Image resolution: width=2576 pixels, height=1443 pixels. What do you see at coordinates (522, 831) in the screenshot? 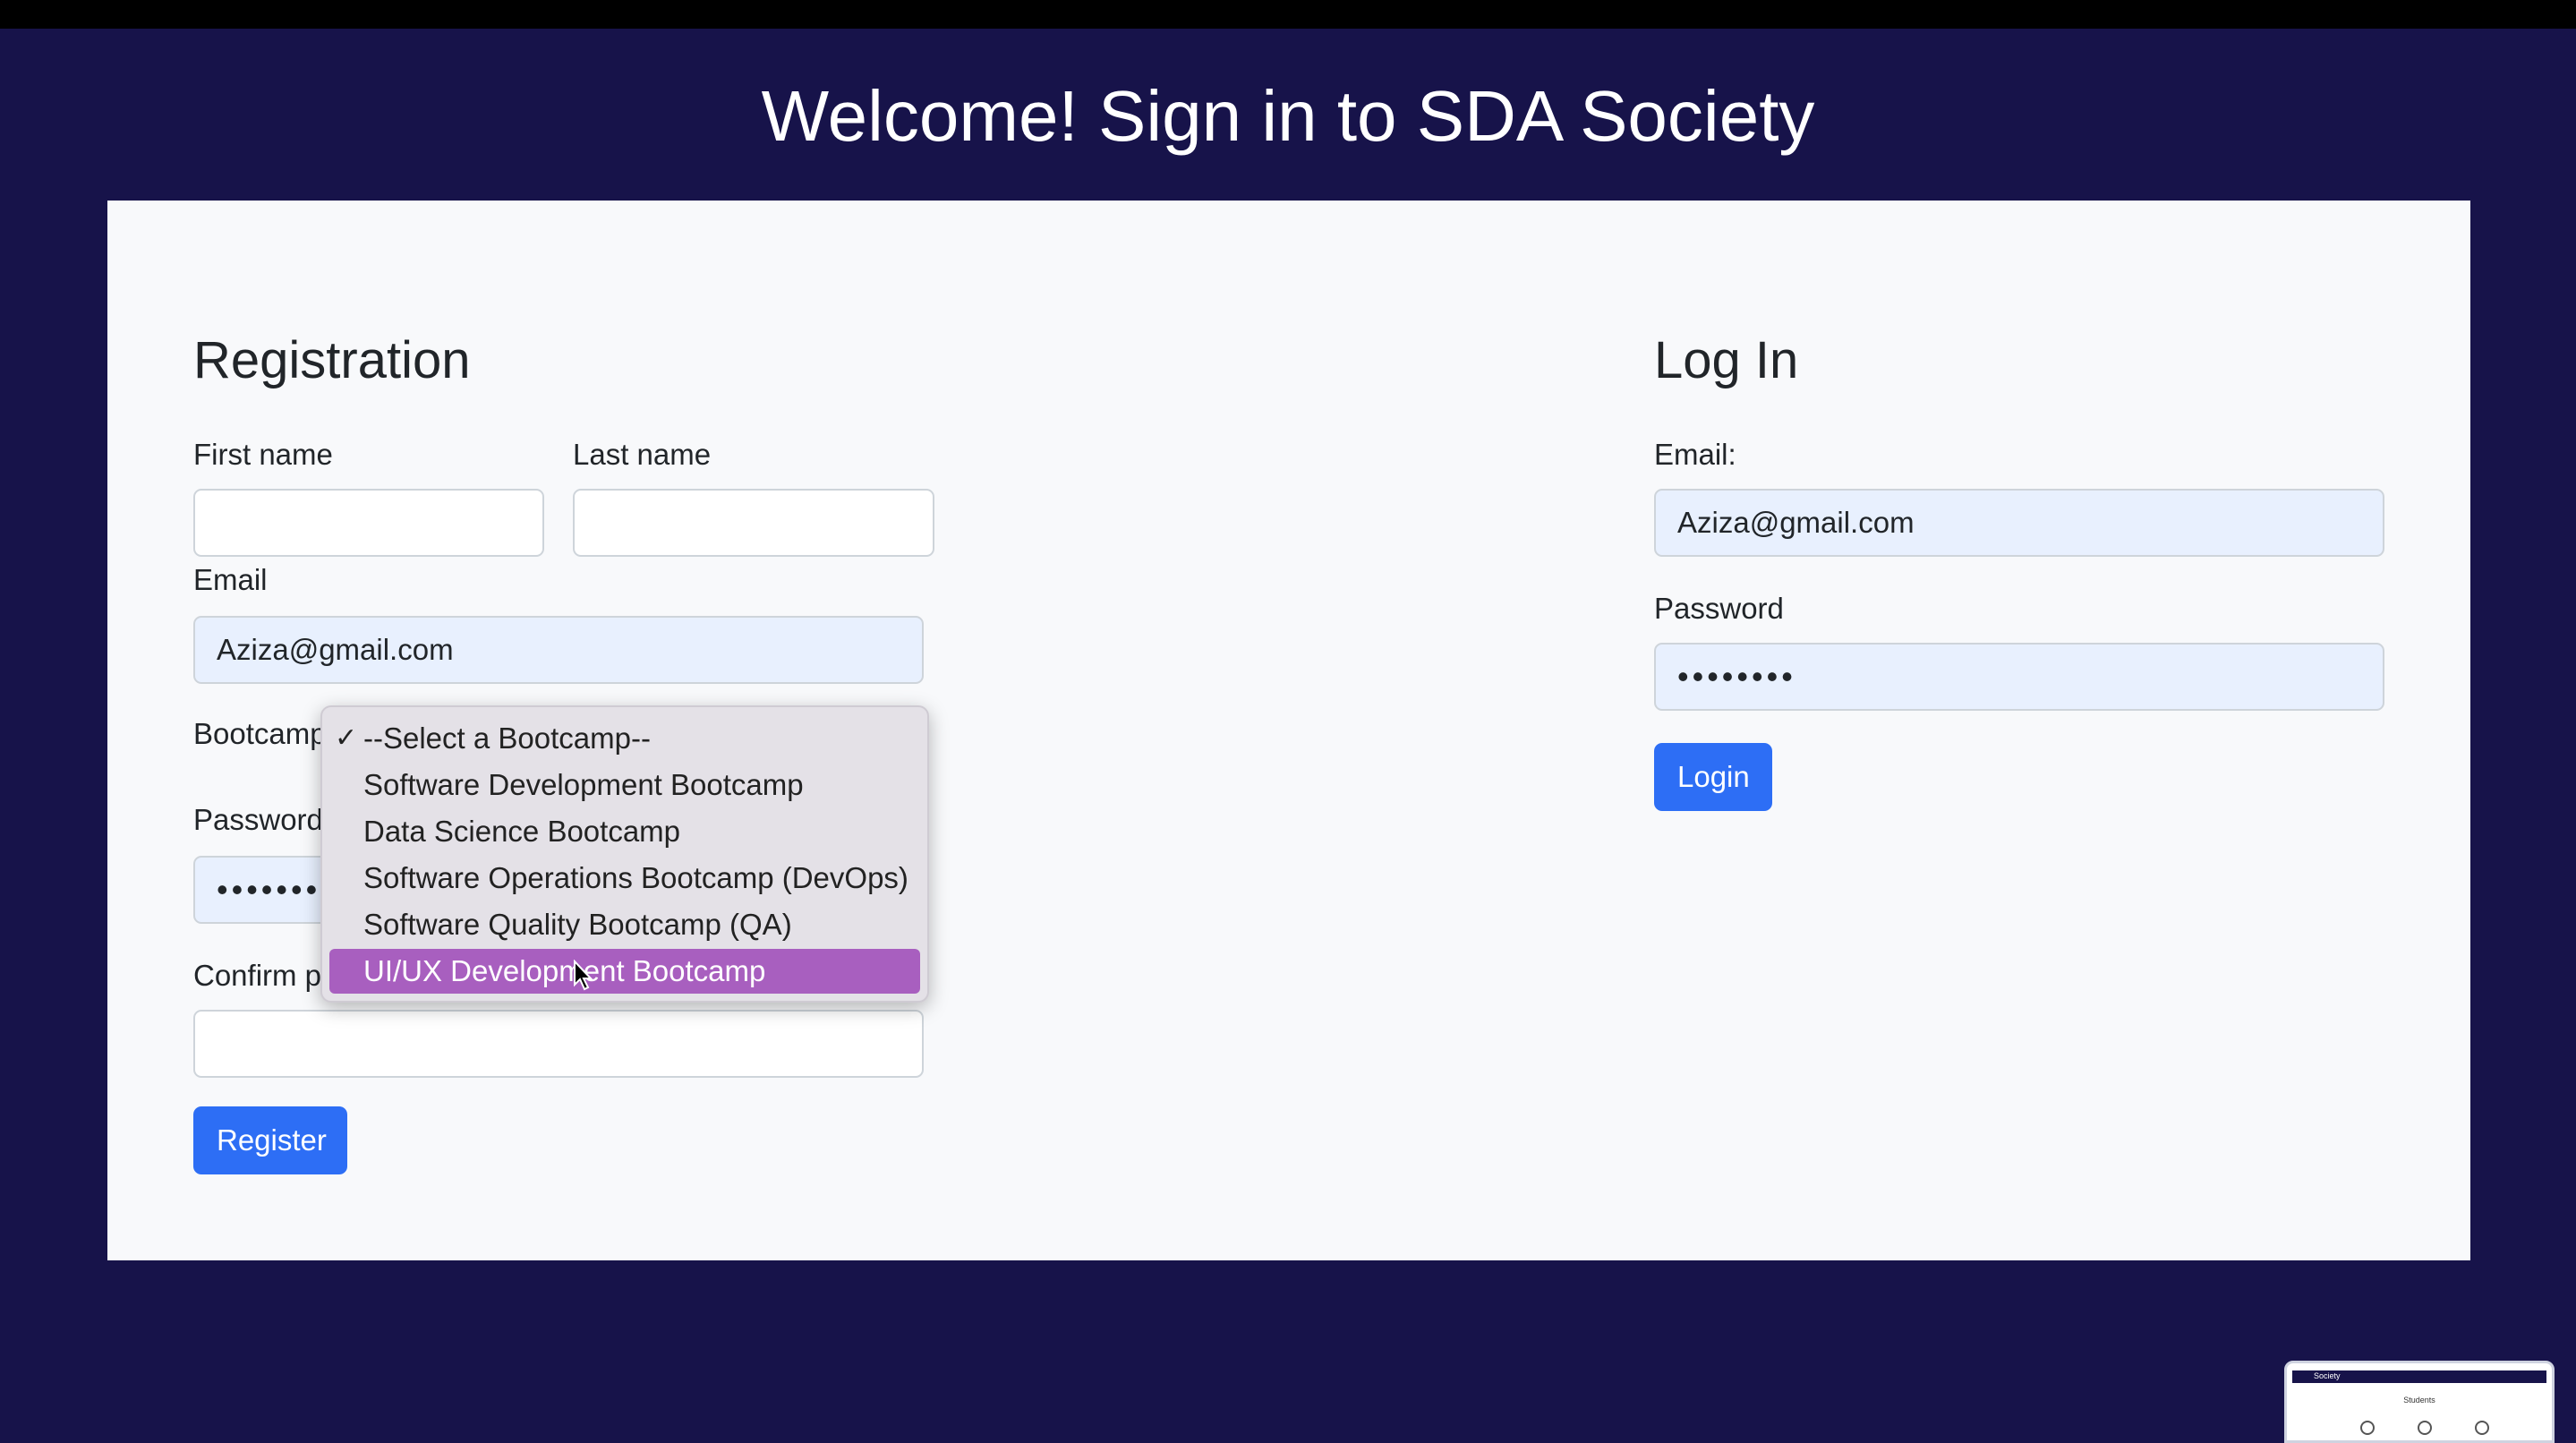
I see `bootcamp-option-label: Data Science Bootcamp` at bounding box center [522, 831].